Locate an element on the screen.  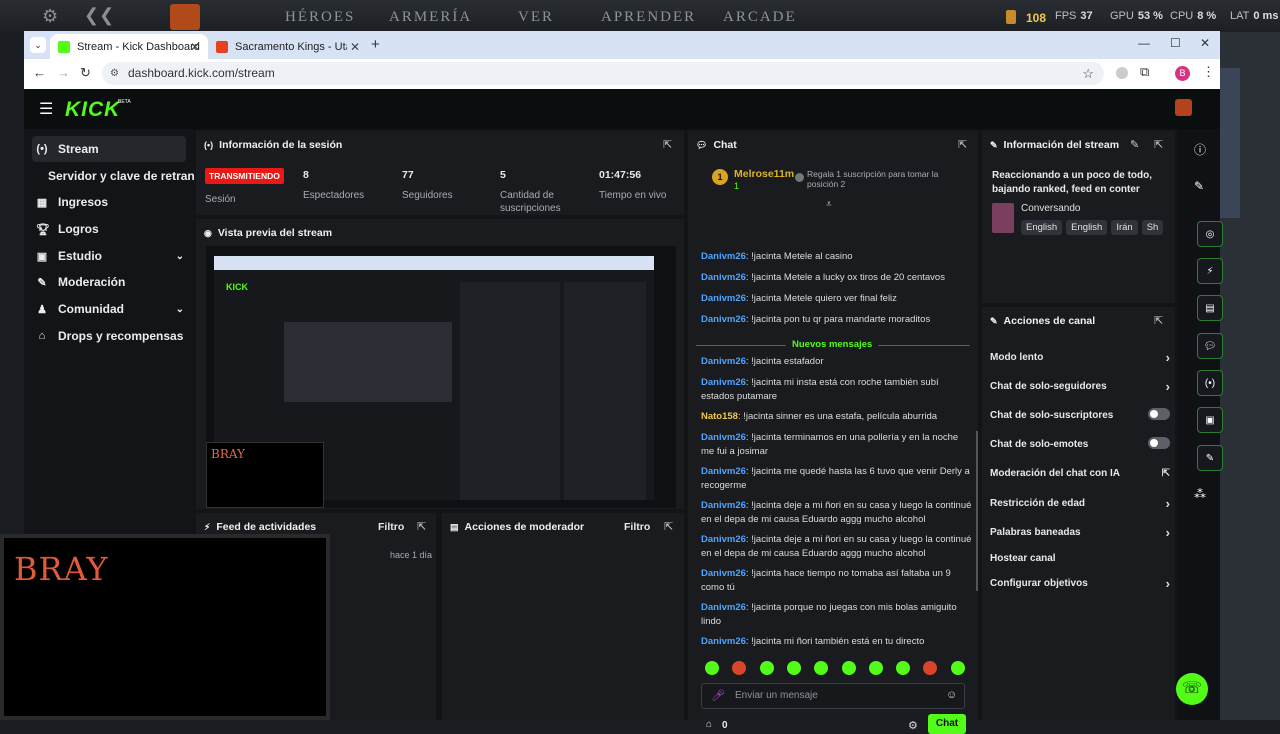
back-arrow-icon: ← is located at coordinates (39, 72).